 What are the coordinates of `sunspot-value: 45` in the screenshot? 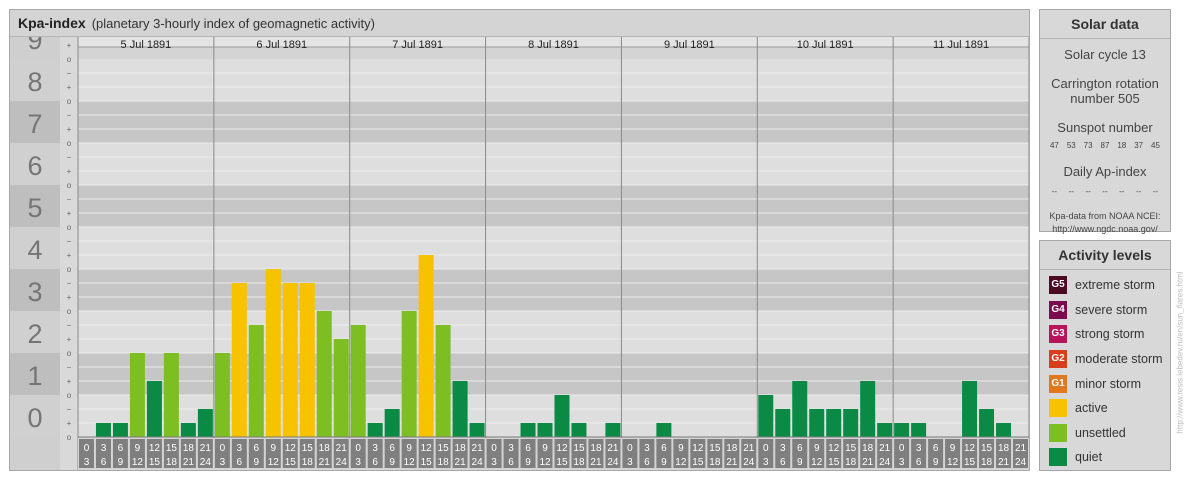 It's located at (1155, 145).